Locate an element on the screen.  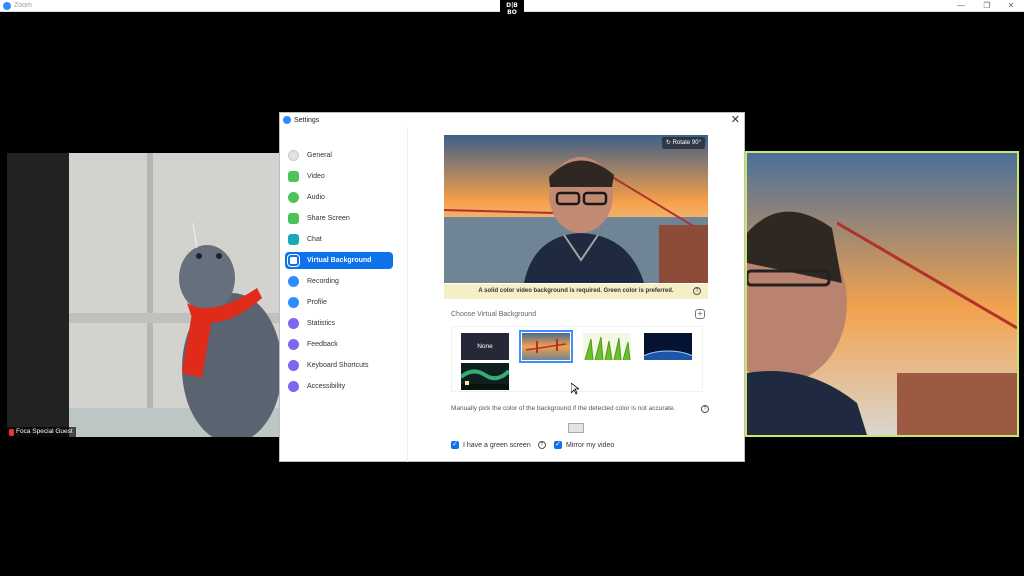
sidebar-item-virtual-background: Virtual Background is located at coordinates (339, 260).